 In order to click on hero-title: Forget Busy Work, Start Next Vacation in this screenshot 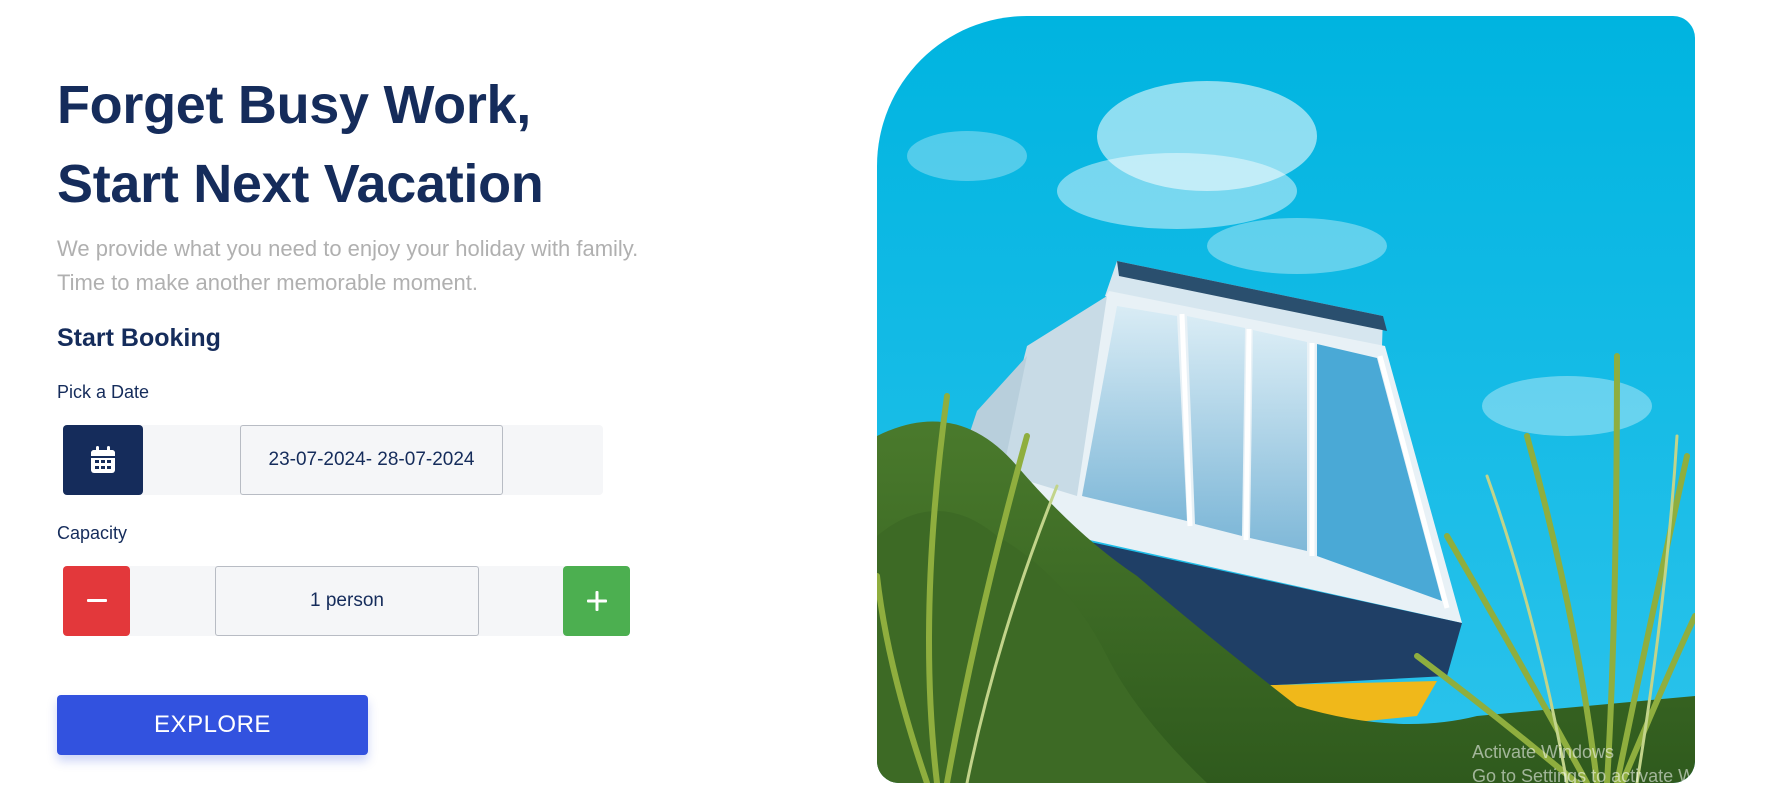, I will do `click(300, 145)`.